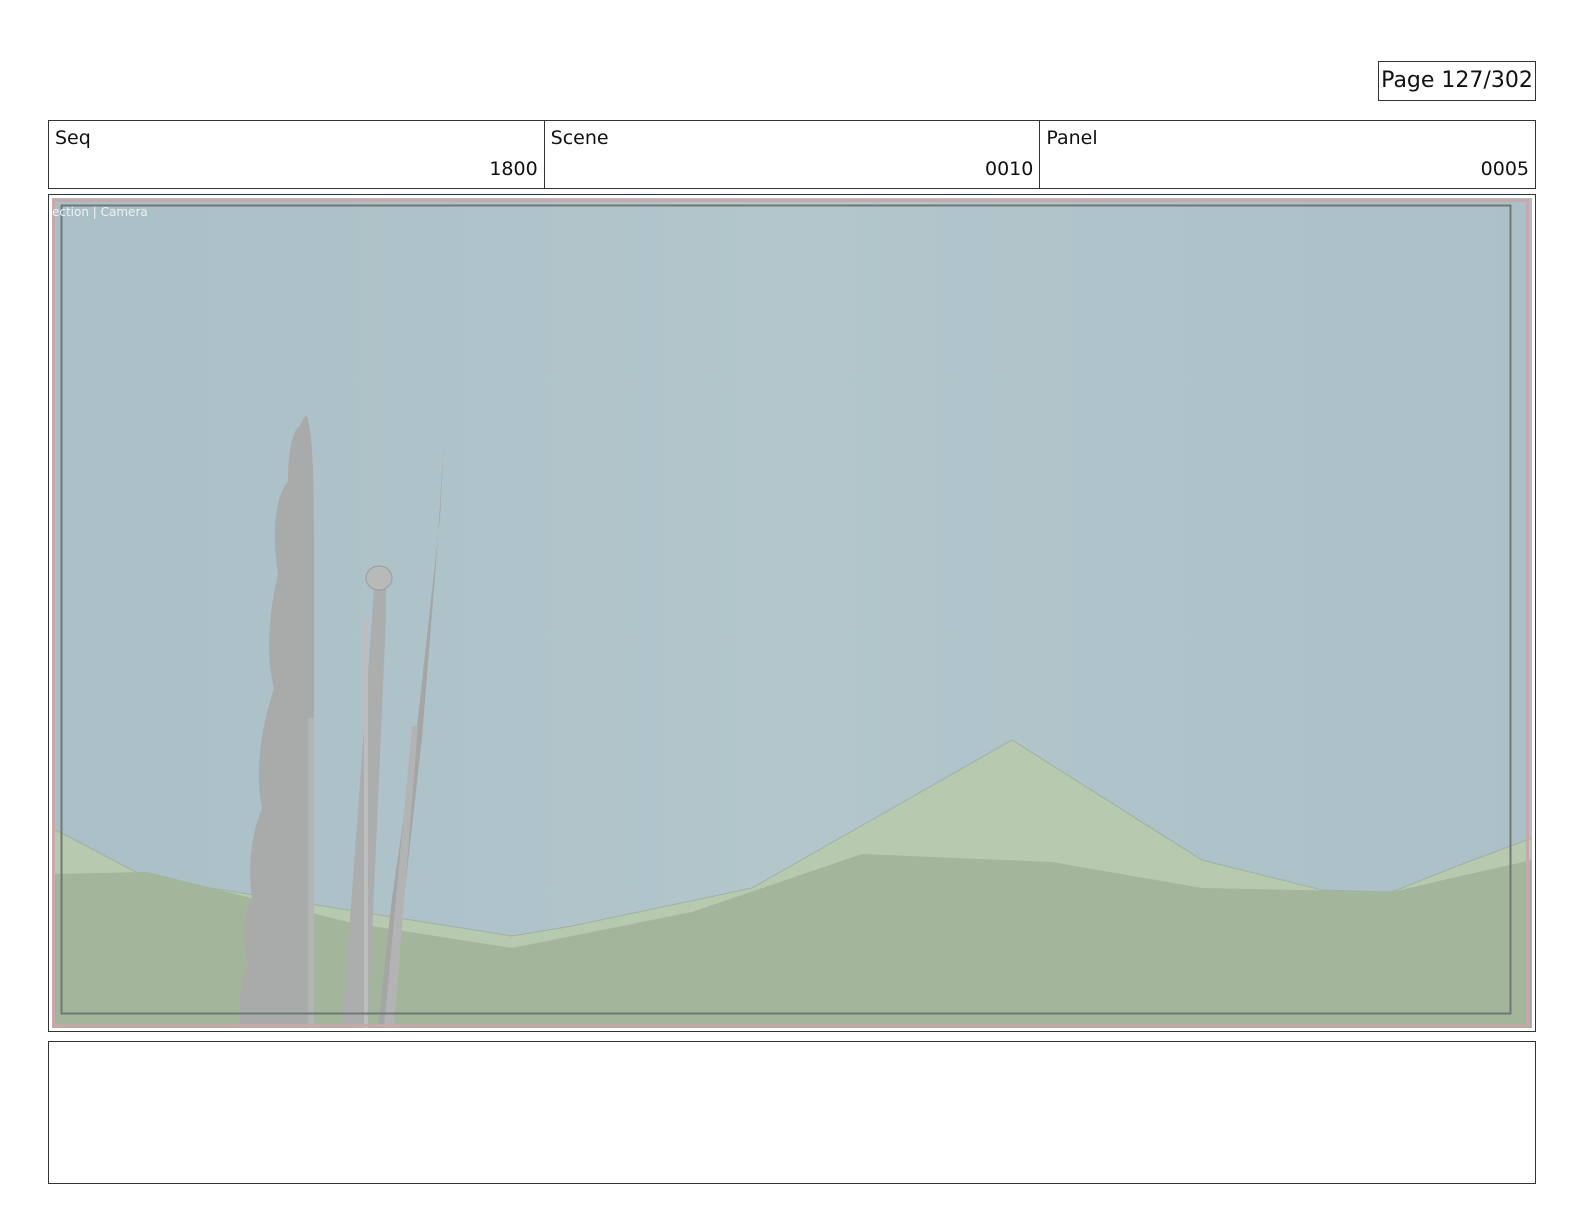 This screenshot has width=1584, height=1224. I want to click on lamp-post-highlight, so click(366, 823).